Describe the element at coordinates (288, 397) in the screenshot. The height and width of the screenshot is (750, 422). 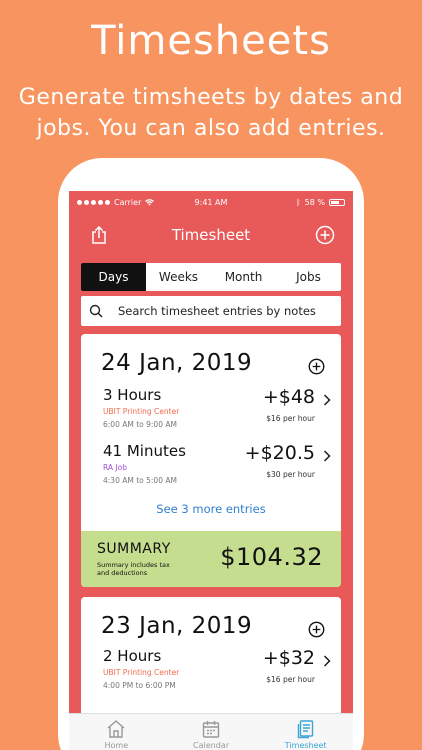
I see `entry-amount: +$48` at that location.